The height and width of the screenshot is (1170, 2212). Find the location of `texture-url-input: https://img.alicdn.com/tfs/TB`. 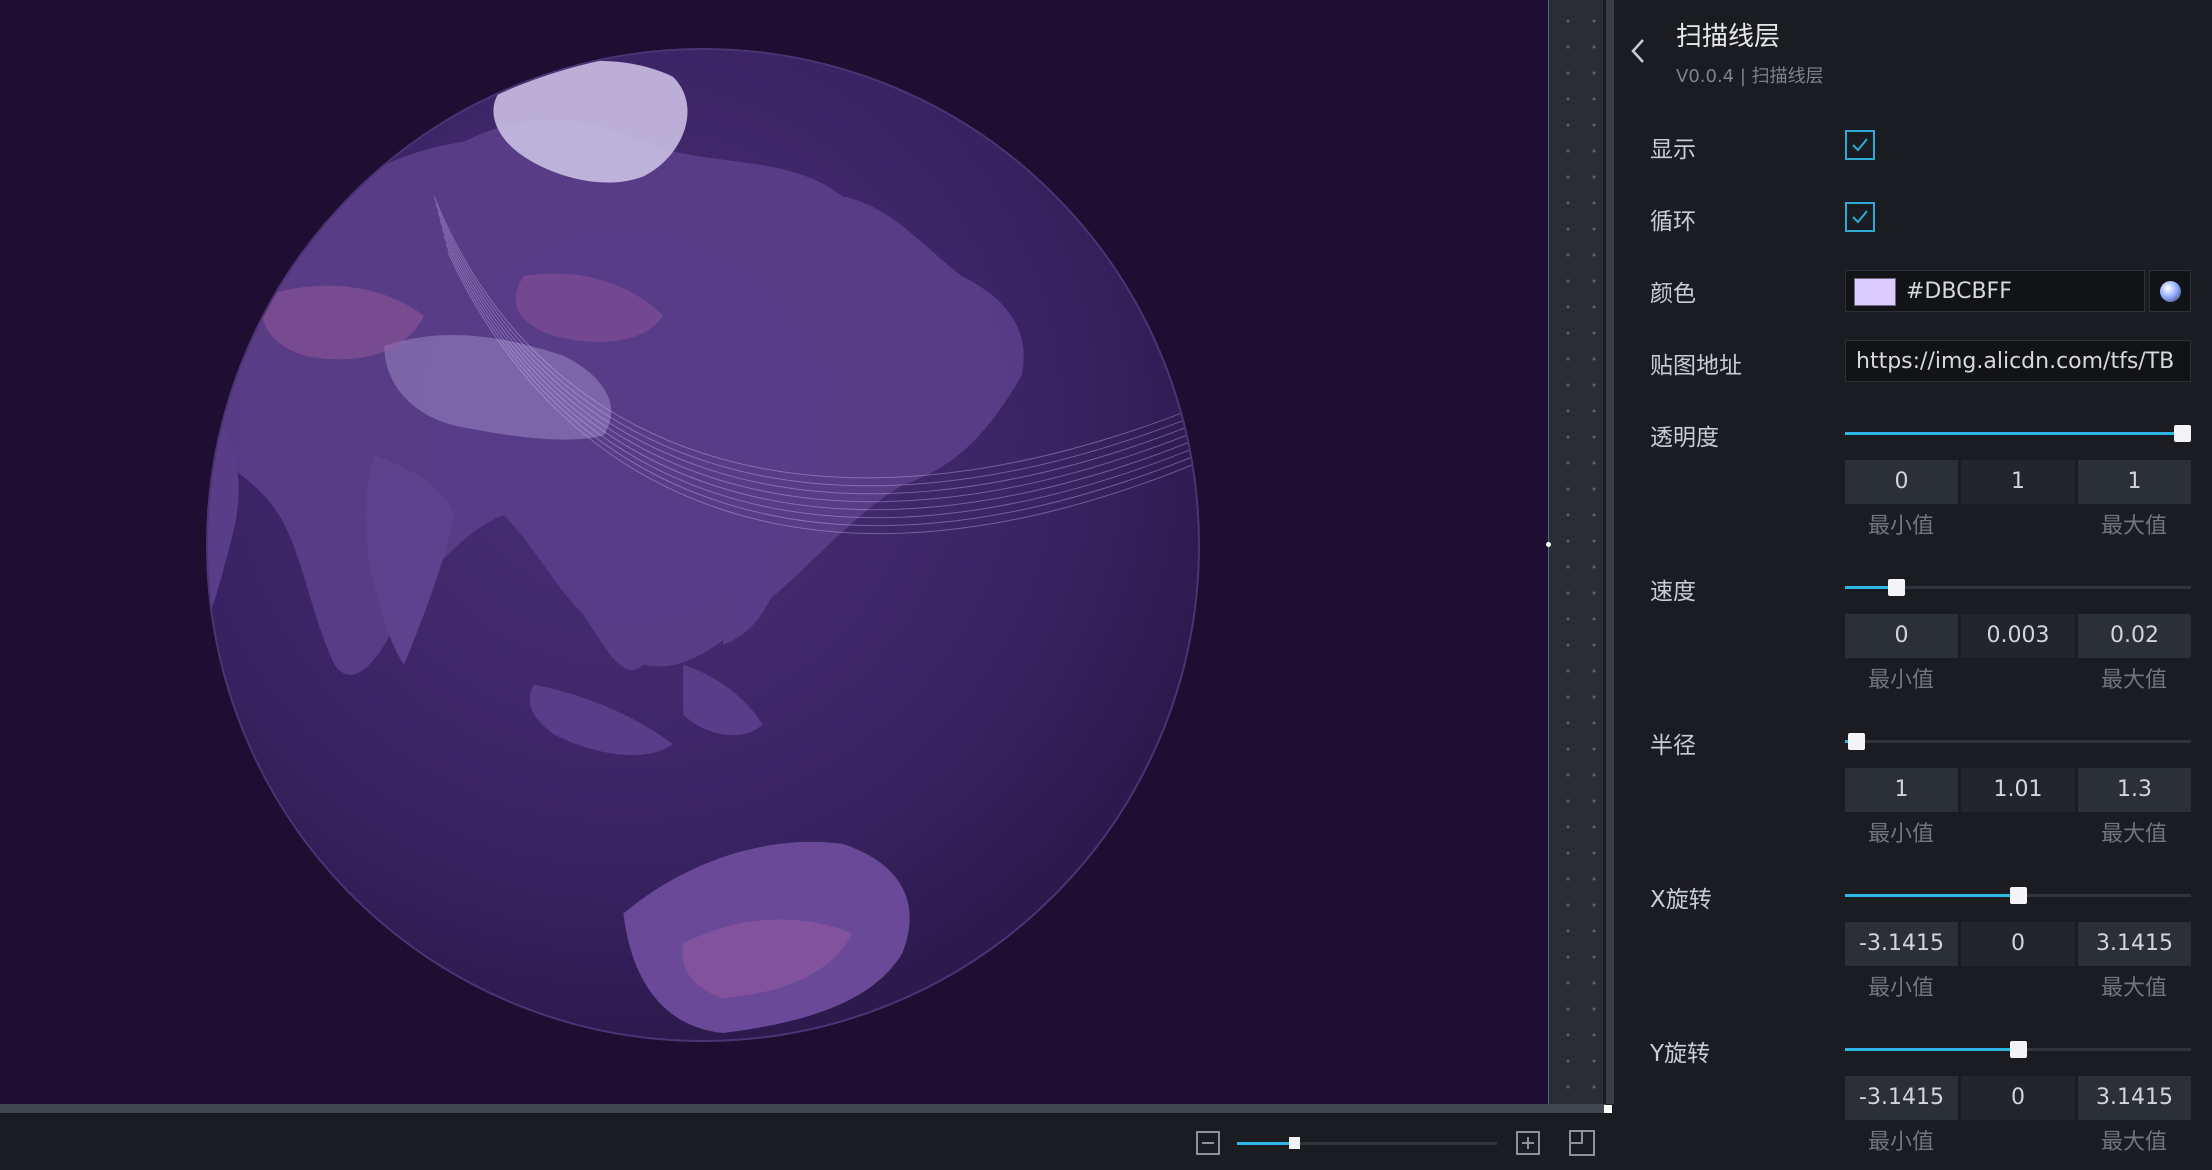

texture-url-input: https://img.alicdn.com/tfs/TB is located at coordinates (2018, 361).